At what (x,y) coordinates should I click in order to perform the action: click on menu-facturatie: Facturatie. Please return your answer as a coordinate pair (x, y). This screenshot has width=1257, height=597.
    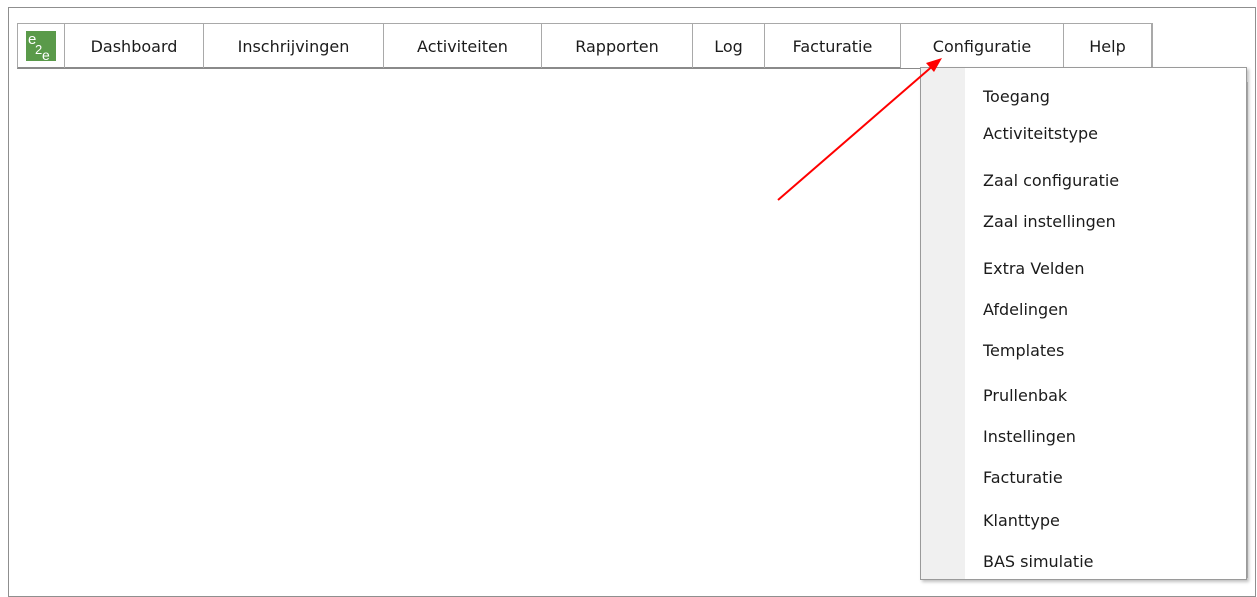
    Looking at the image, I should click on (833, 46).